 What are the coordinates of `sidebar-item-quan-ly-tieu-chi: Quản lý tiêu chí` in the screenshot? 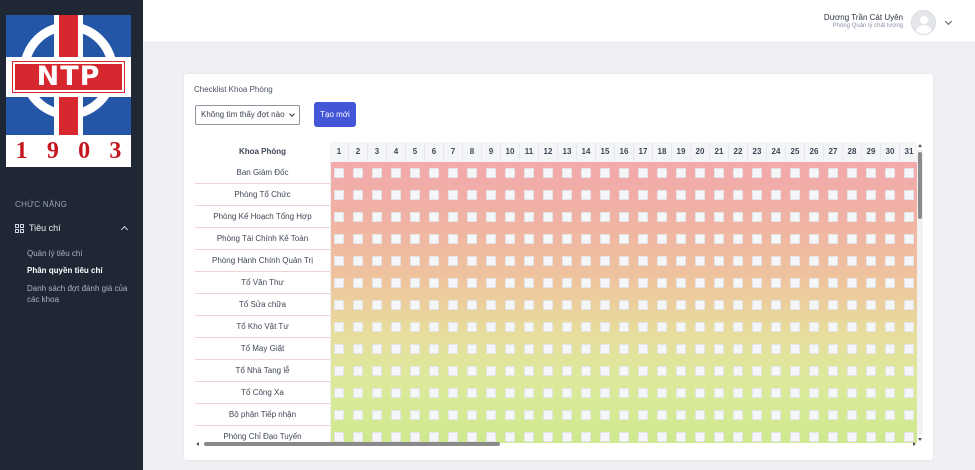 It's located at (79, 253).